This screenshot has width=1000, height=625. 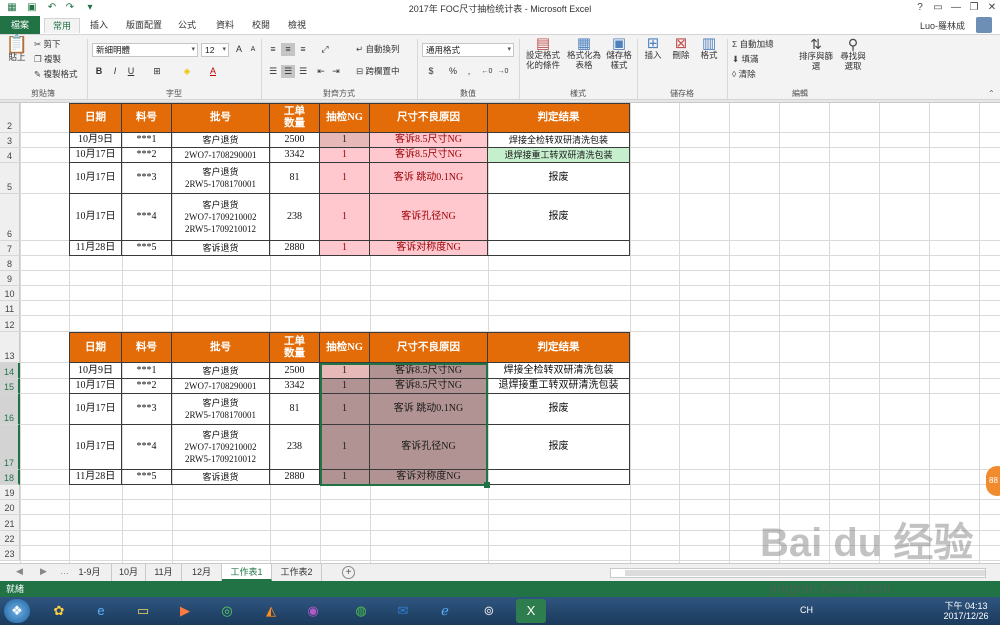 I want to click on clear-button: ◊ 清除, so click(x=744, y=74).